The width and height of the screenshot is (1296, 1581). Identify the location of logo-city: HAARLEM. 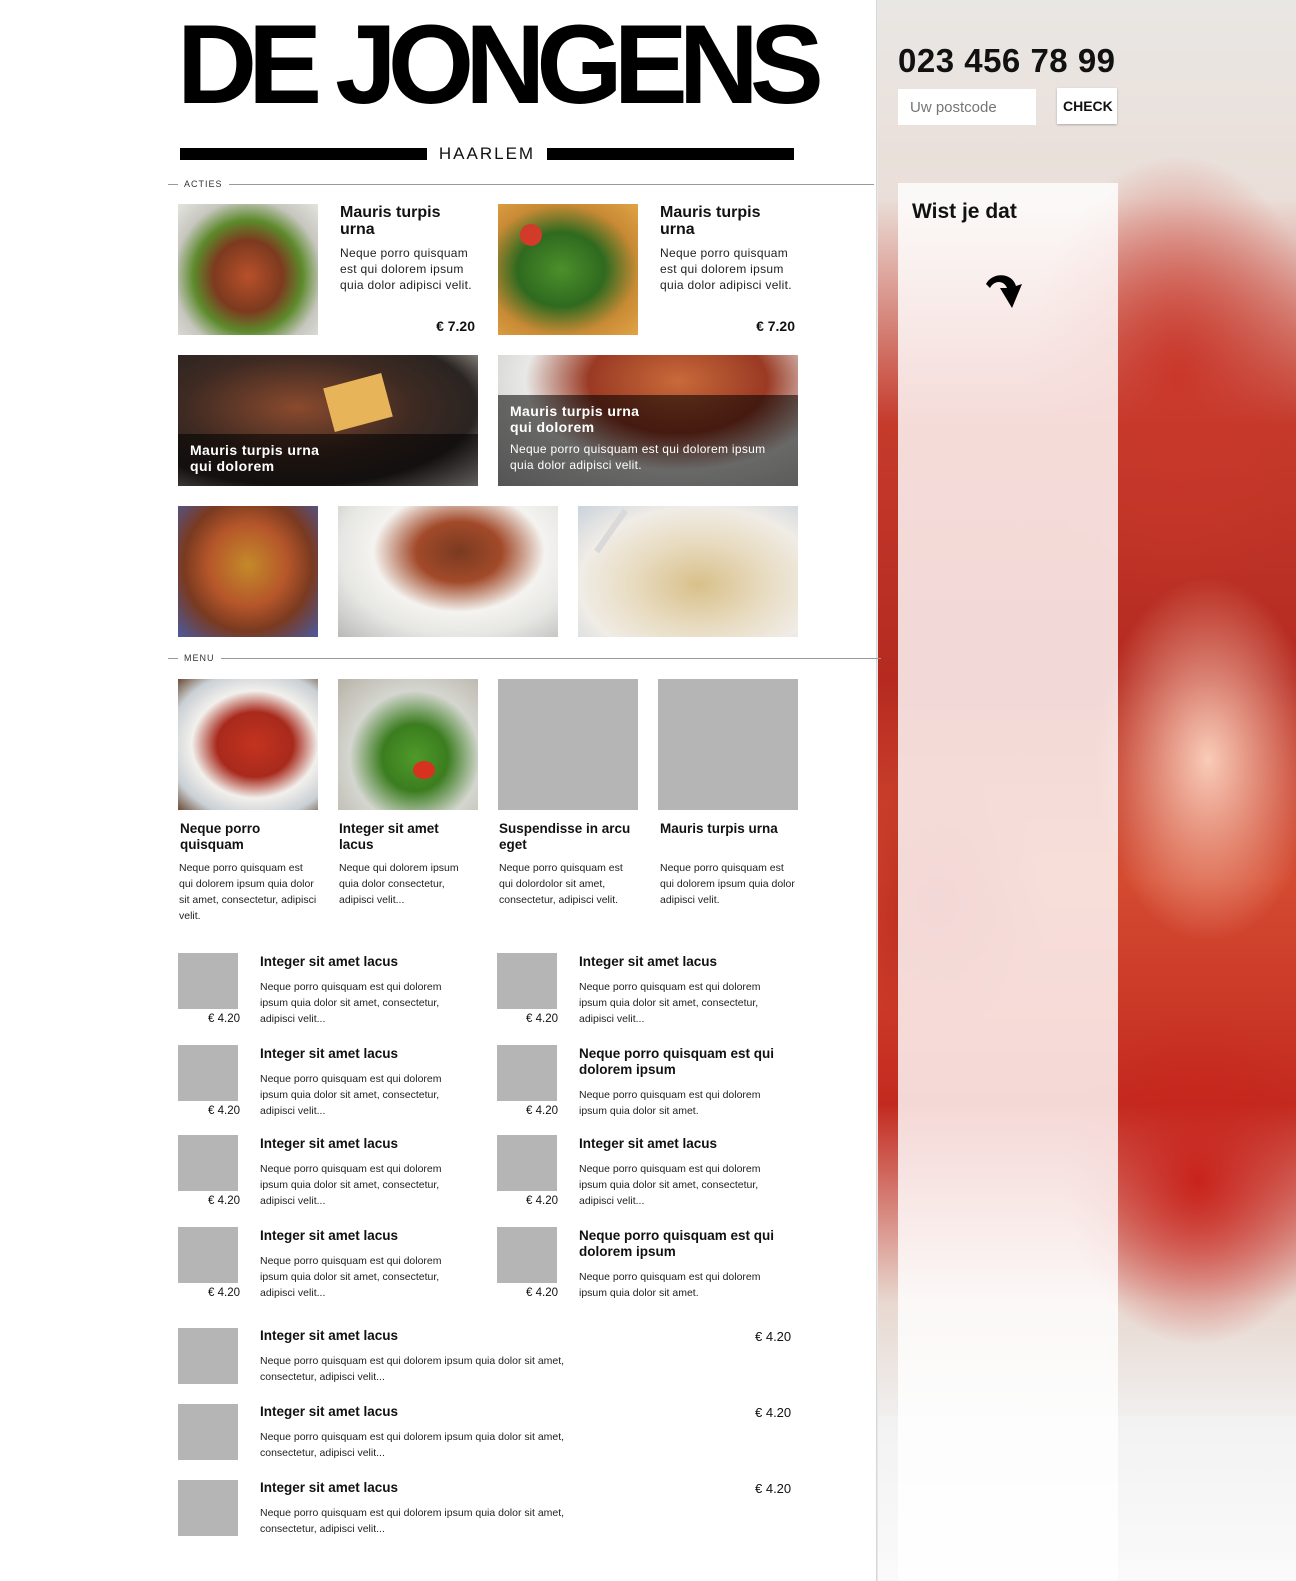
(487, 153).